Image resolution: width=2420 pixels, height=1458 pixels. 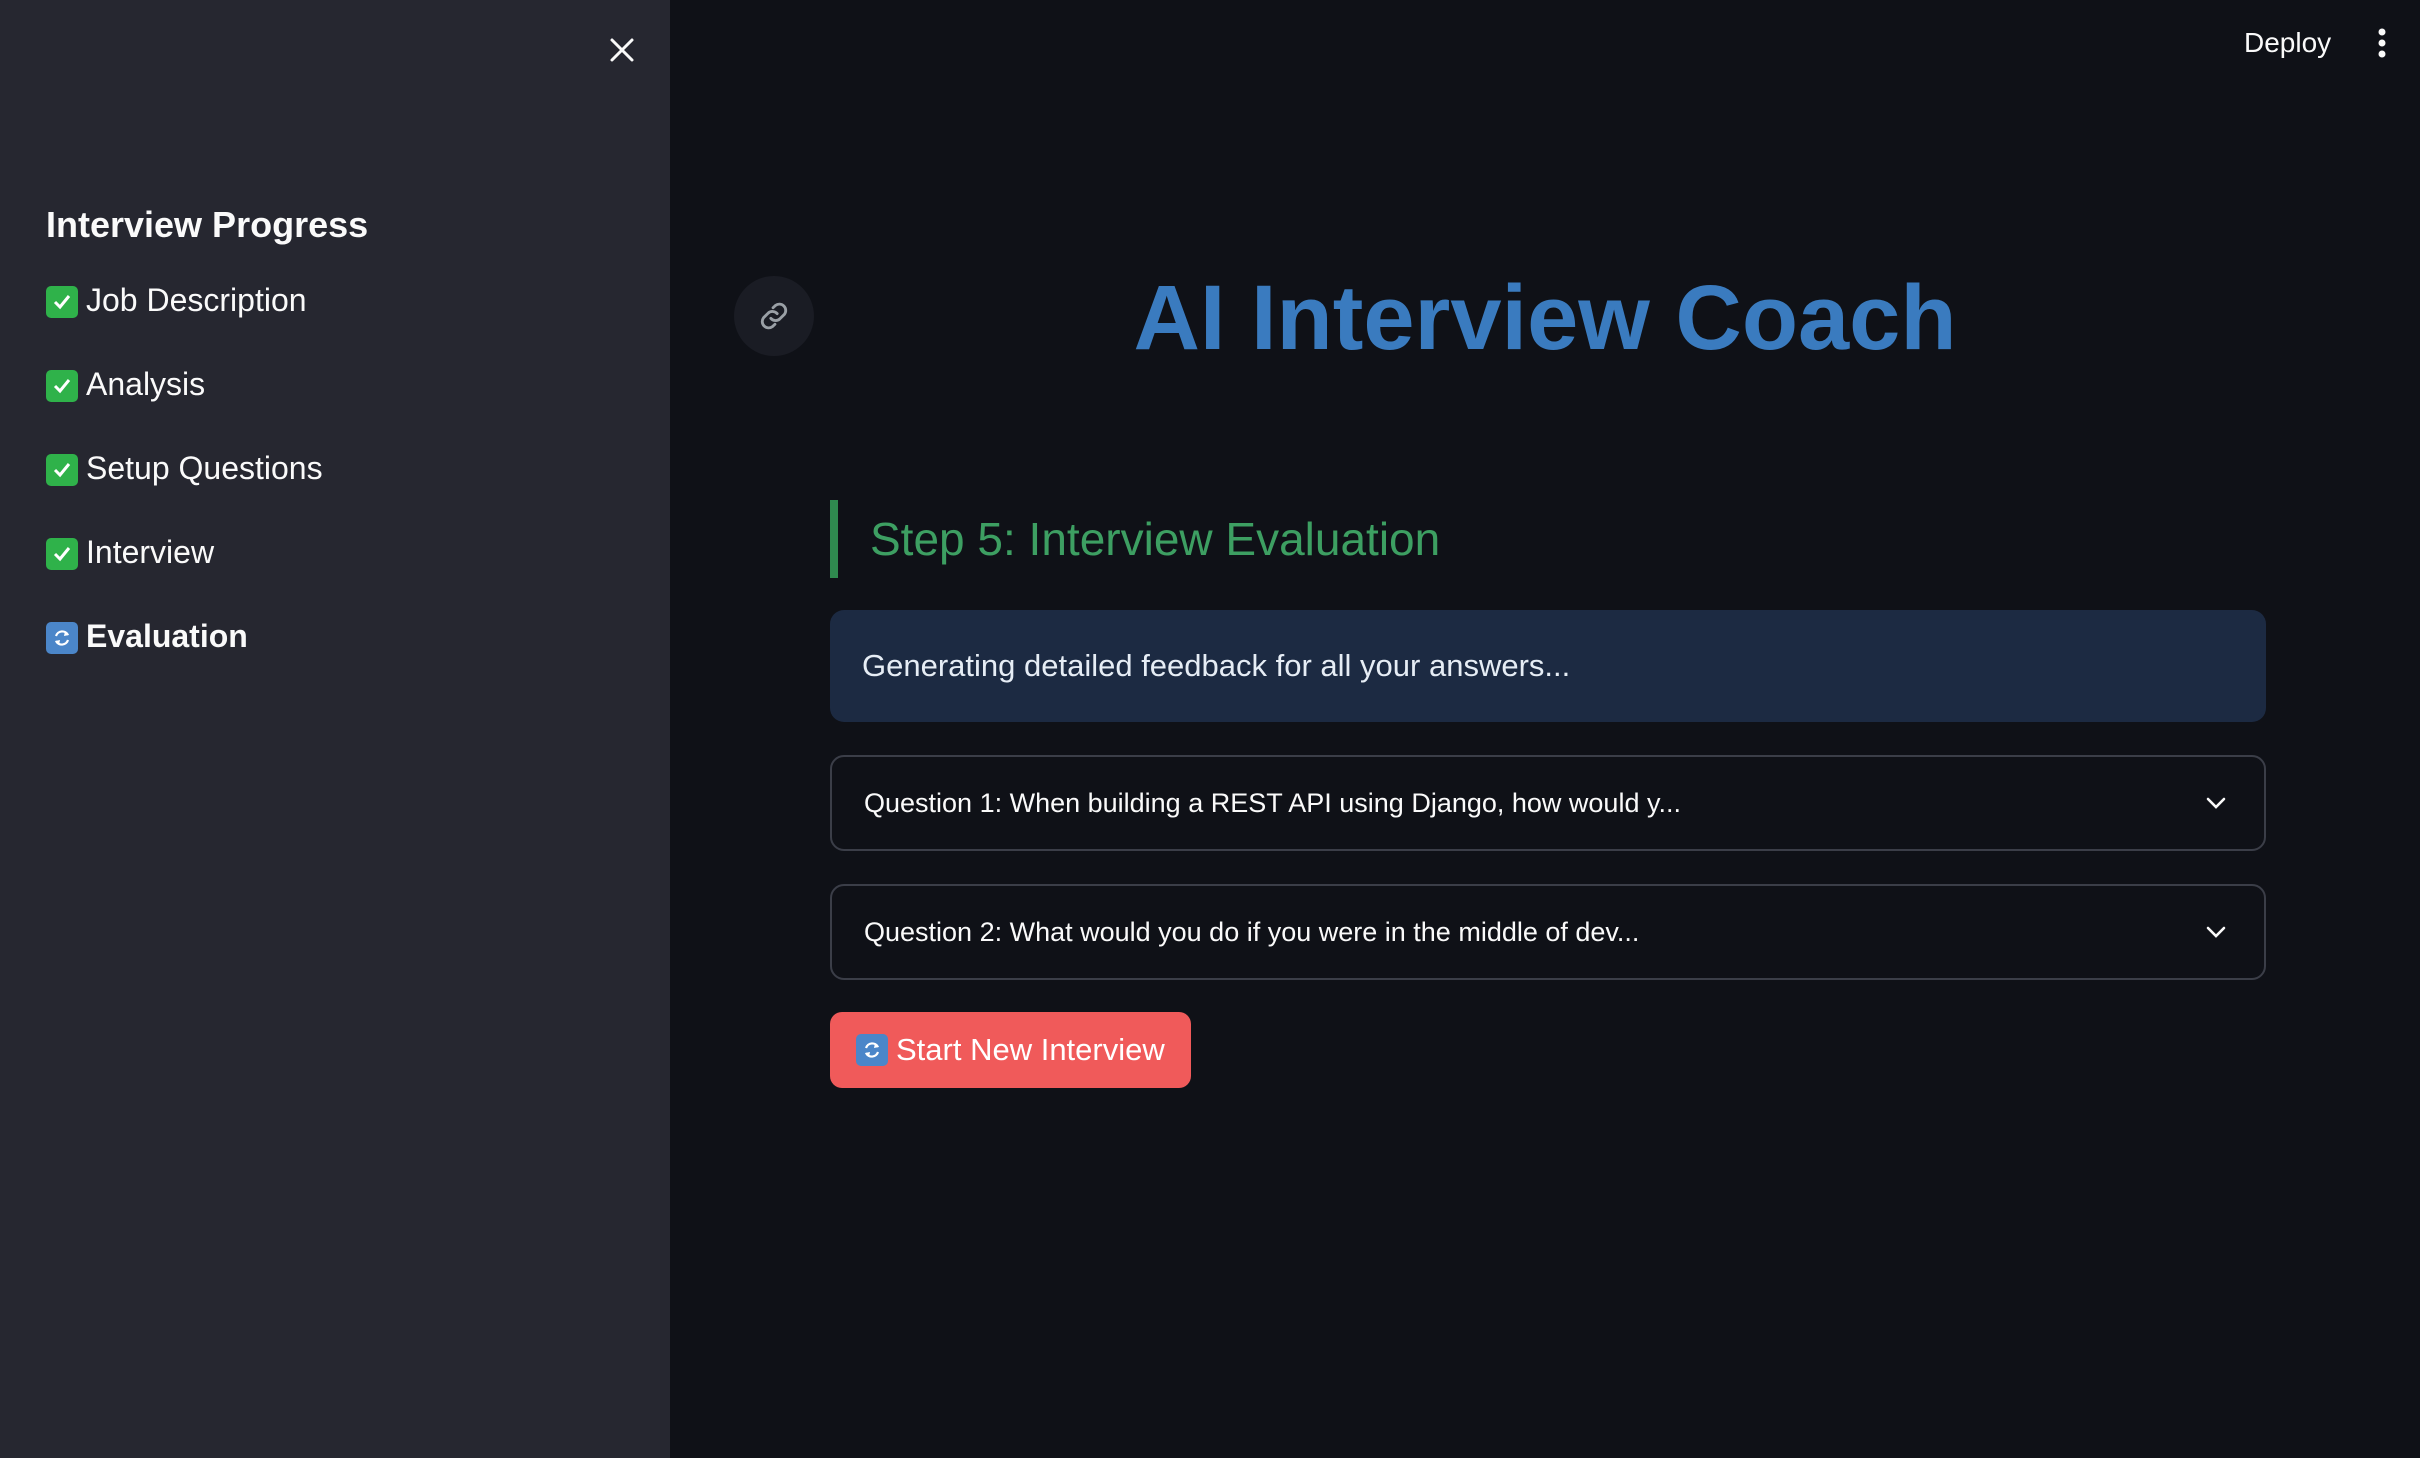 What do you see at coordinates (2287, 43) in the screenshot?
I see `deploy-button: Deploy` at bounding box center [2287, 43].